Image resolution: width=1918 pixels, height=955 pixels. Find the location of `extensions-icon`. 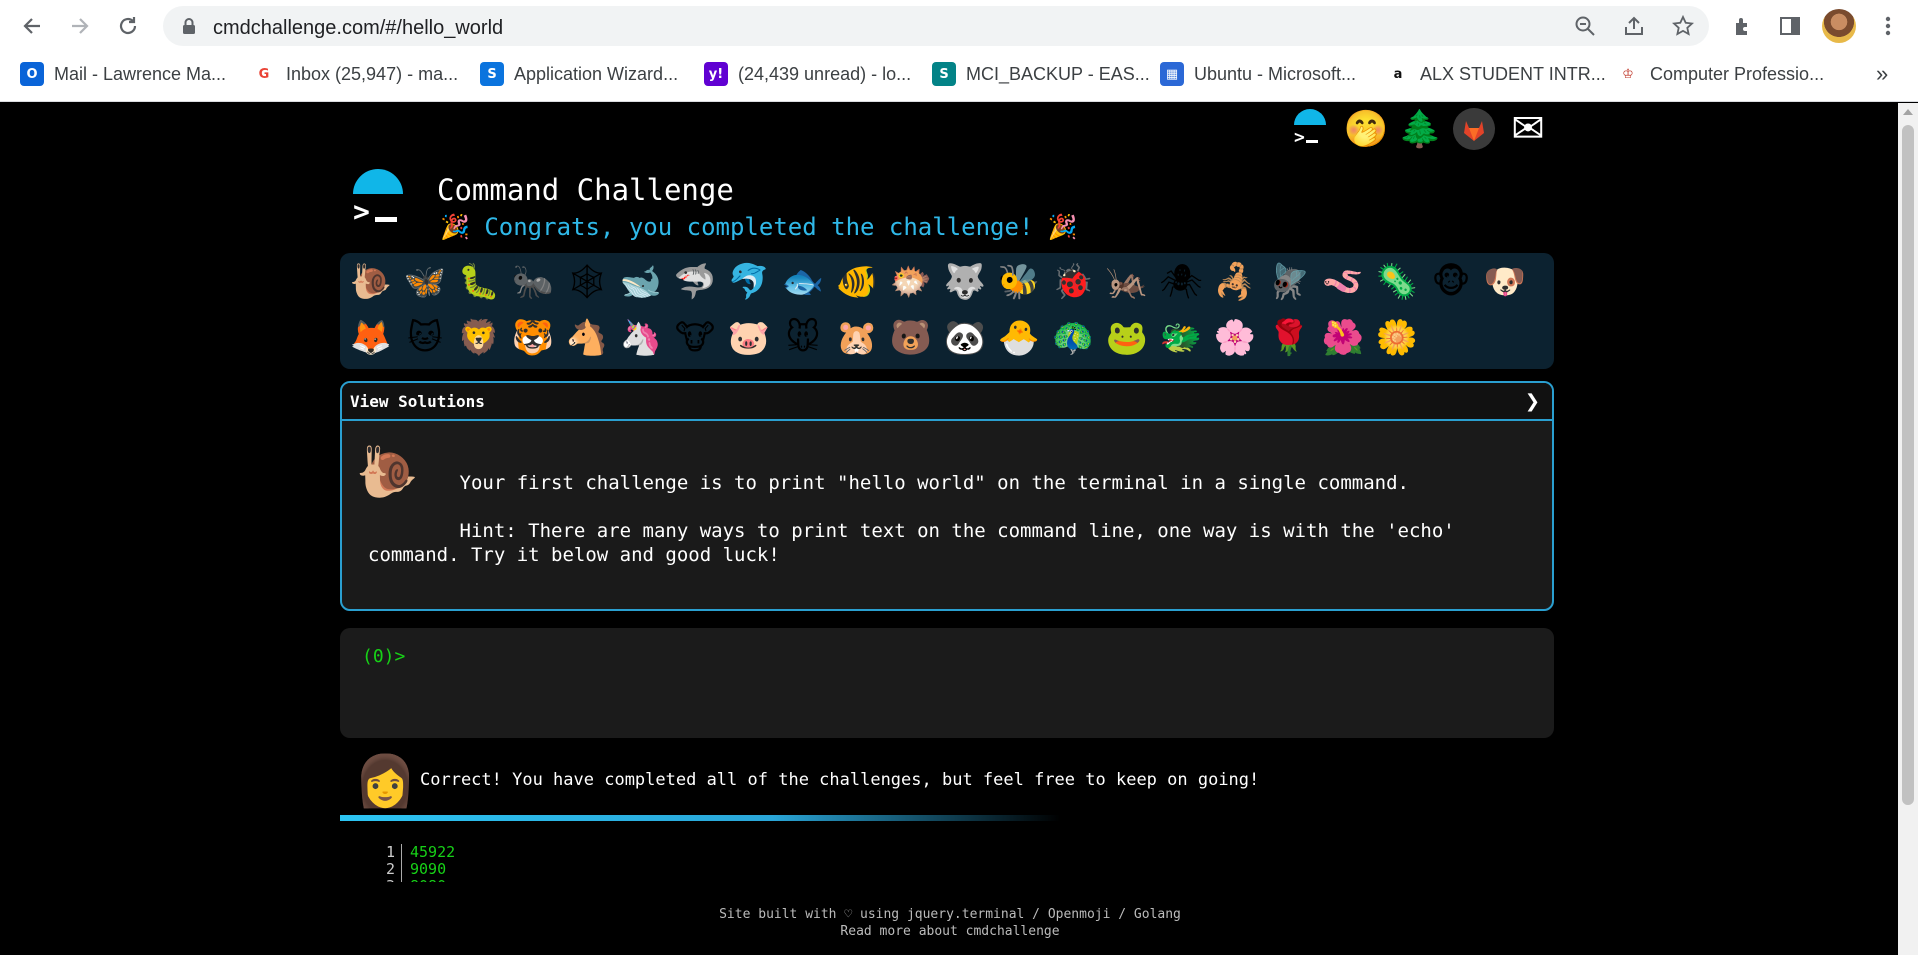

extensions-icon is located at coordinates (1743, 26).